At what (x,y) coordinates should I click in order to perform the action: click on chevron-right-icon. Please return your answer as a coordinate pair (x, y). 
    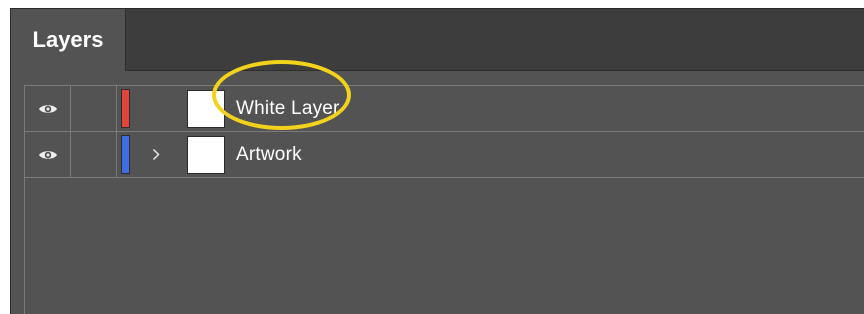
    Looking at the image, I should click on (156, 154).